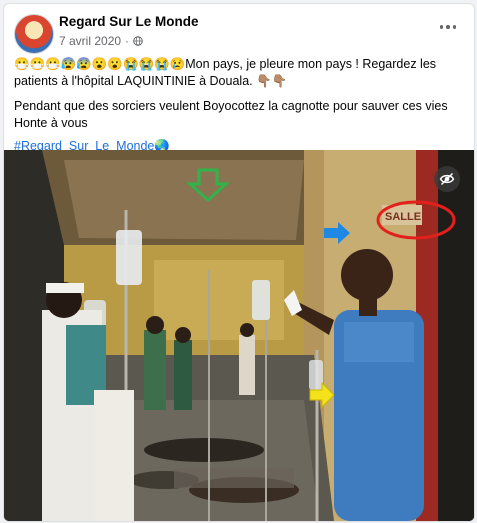 The height and width of the screenshot is (523, 477). What do you see at coordinates (90, 41) in the screenshot?
I see `post-date: 7 avril 2020` at bounding box center [90, 41].